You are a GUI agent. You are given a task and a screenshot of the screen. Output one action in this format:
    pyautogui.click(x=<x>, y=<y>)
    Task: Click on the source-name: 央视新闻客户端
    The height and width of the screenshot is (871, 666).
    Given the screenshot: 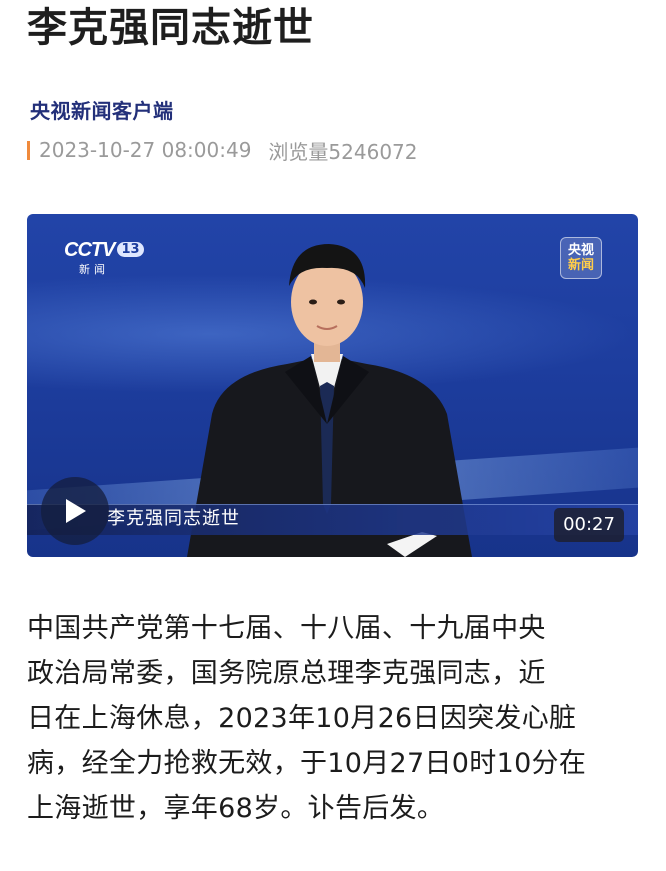 What is the action you would take?
    pyautogui.click(x=102, y=109)
    